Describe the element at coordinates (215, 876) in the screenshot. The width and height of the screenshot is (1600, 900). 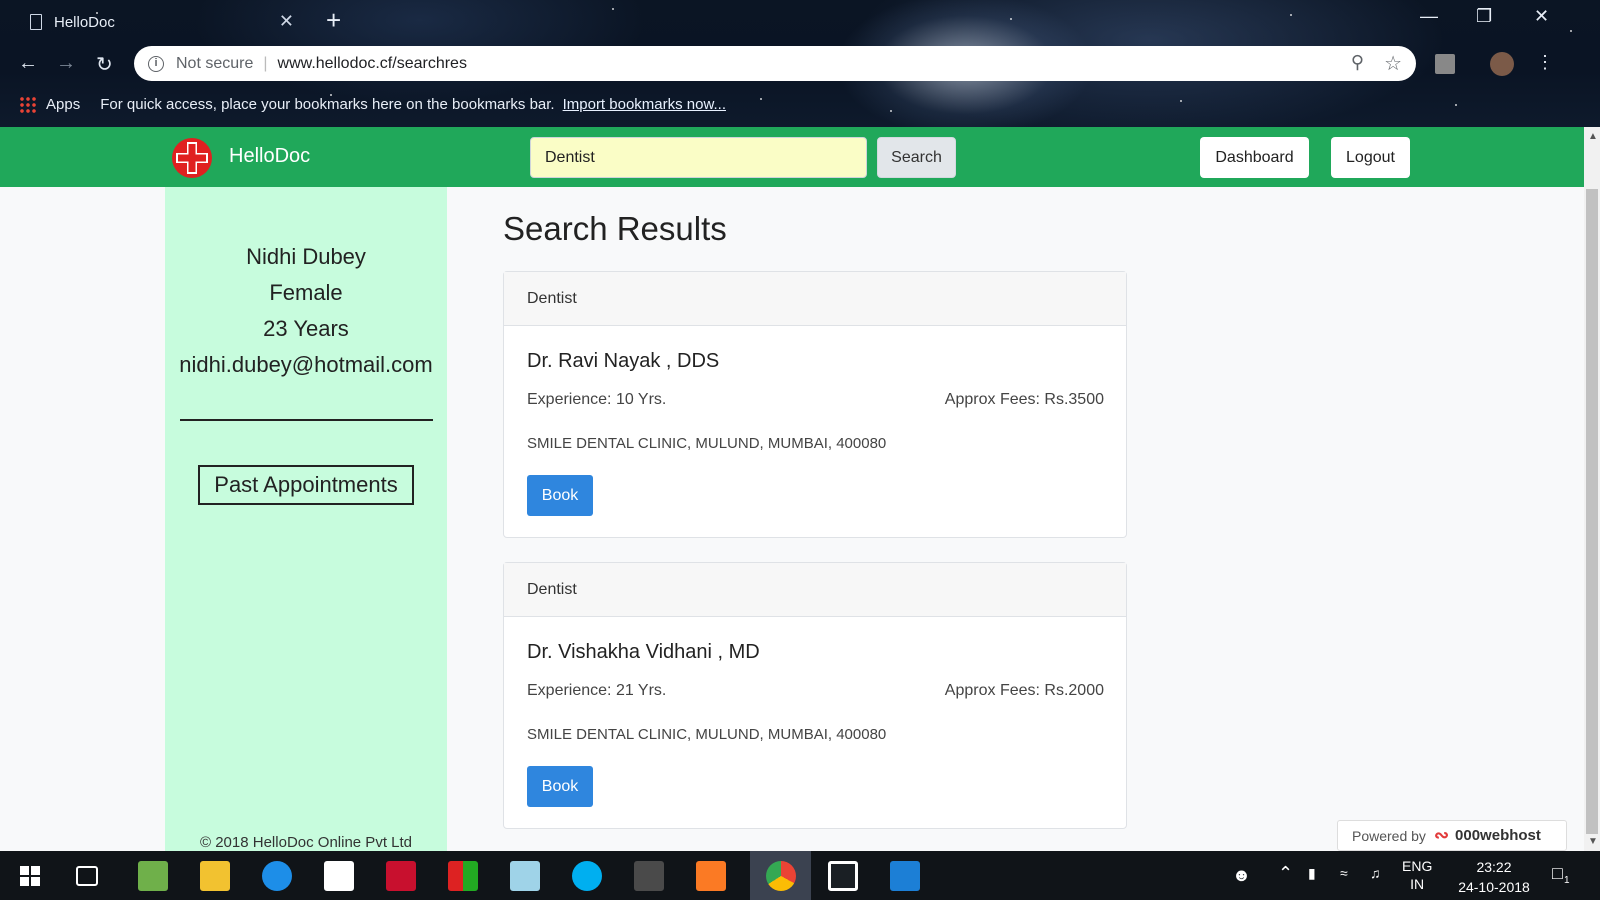
I see `file-explorer-icon` at that location.